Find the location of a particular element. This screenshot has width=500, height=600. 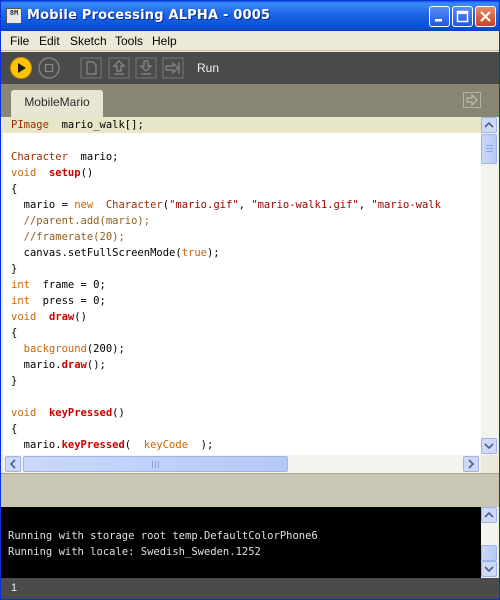

scroll-left-button is located at coordinates (13, 464).